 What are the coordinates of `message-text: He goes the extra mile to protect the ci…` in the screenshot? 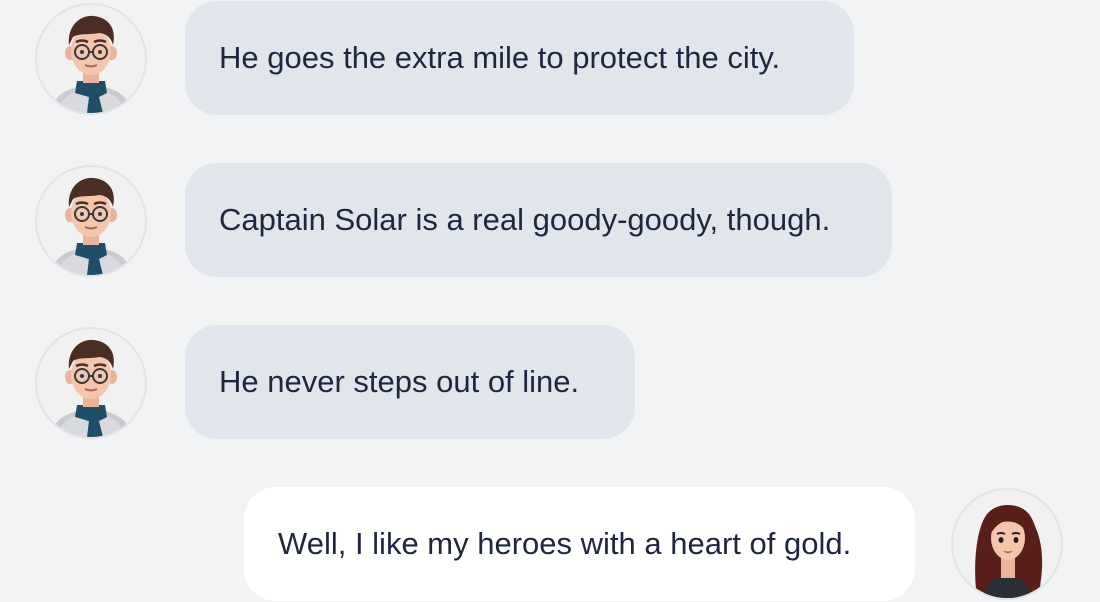 It's located at (500, 57).